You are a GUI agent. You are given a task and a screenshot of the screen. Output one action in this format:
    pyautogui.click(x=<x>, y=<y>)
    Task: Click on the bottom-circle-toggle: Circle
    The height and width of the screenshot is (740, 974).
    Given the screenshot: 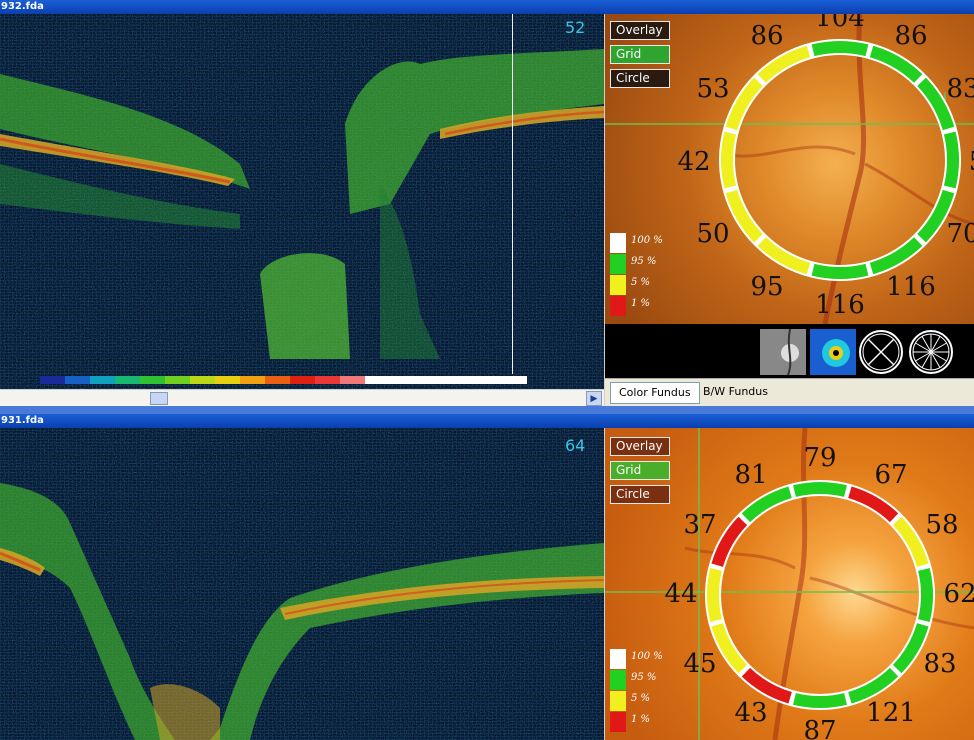 What is the action you would take?
    pyautogui.click(x=640, y=494)
    